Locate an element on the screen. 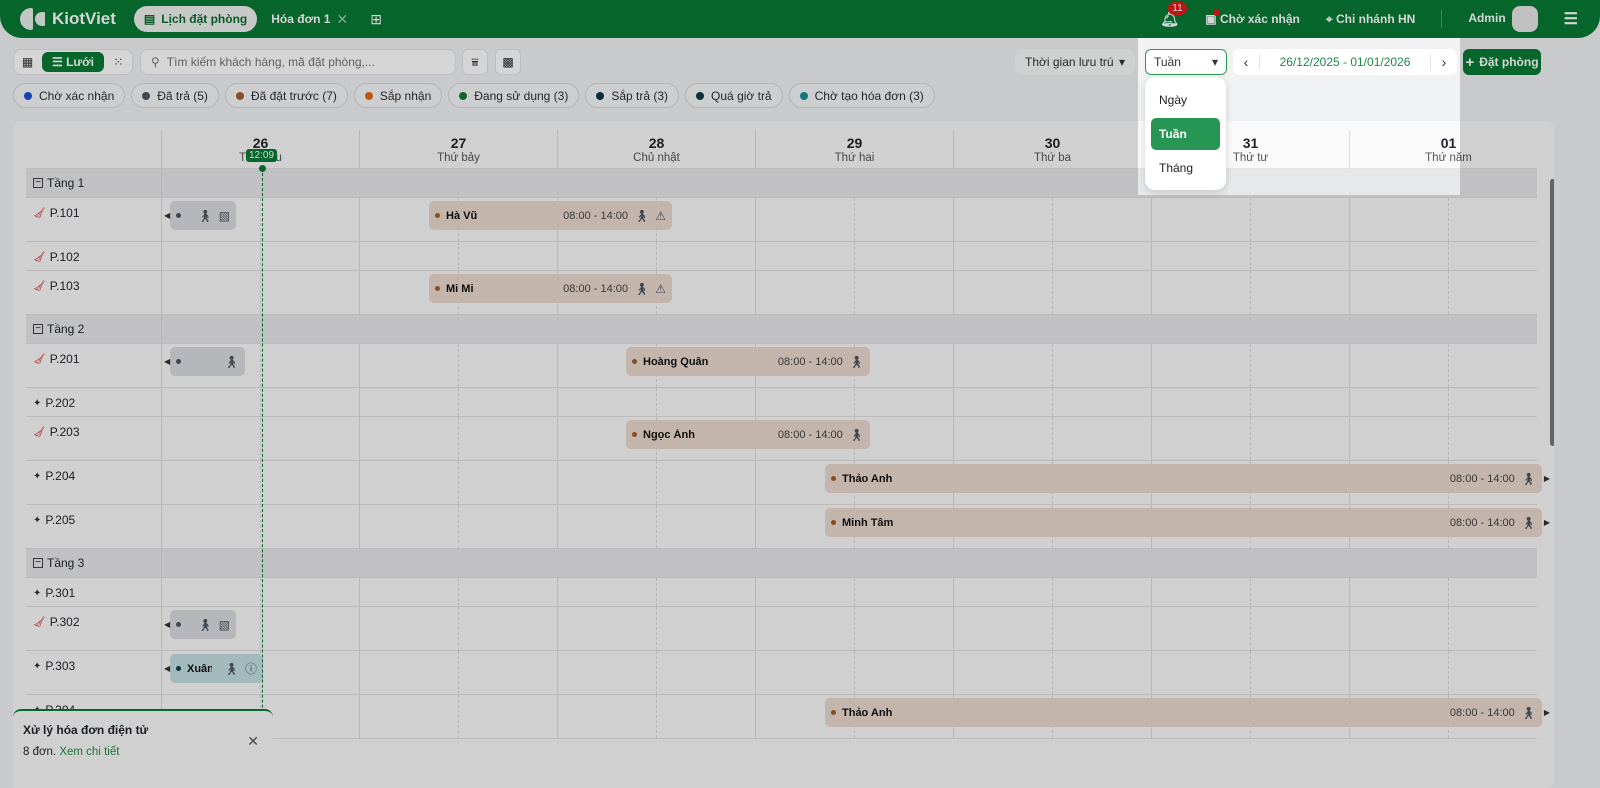 The width and height of the screenshot is (1600, 788). view-mode-value: Tuần is located at coordinates (1167, 62).